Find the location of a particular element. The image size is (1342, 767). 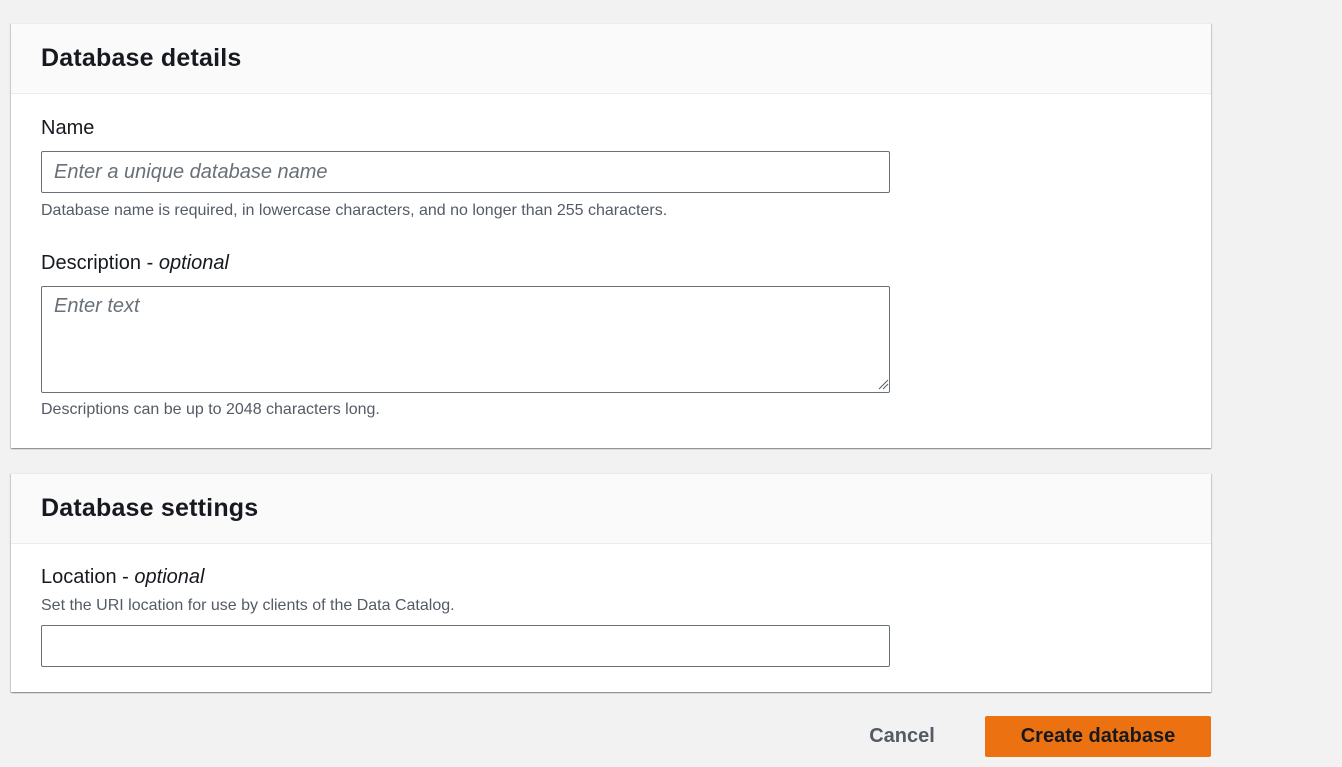

database-details-title: Database details is located at coordinates (141, 58).